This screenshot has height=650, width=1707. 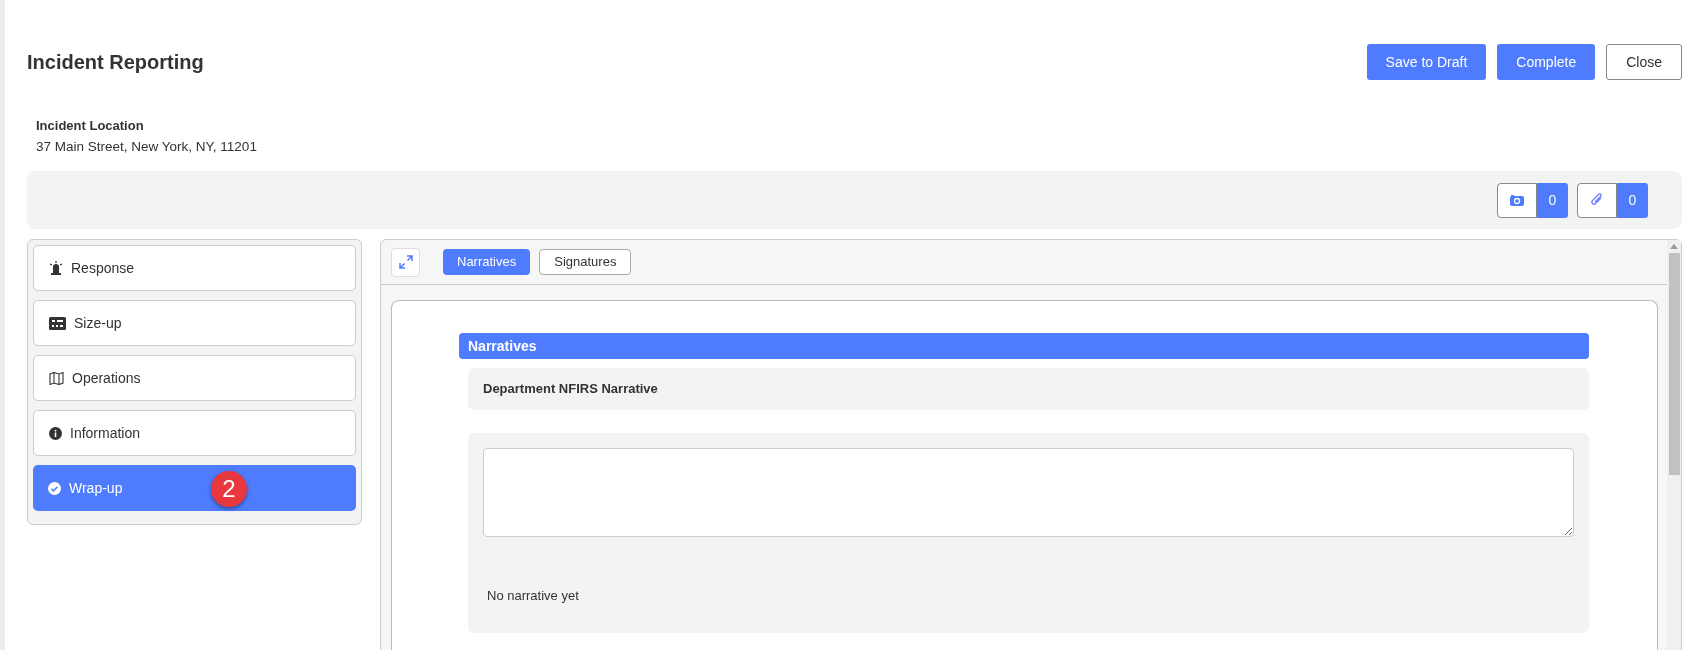 I want to click on info-icon, so click(x=55, y=433).